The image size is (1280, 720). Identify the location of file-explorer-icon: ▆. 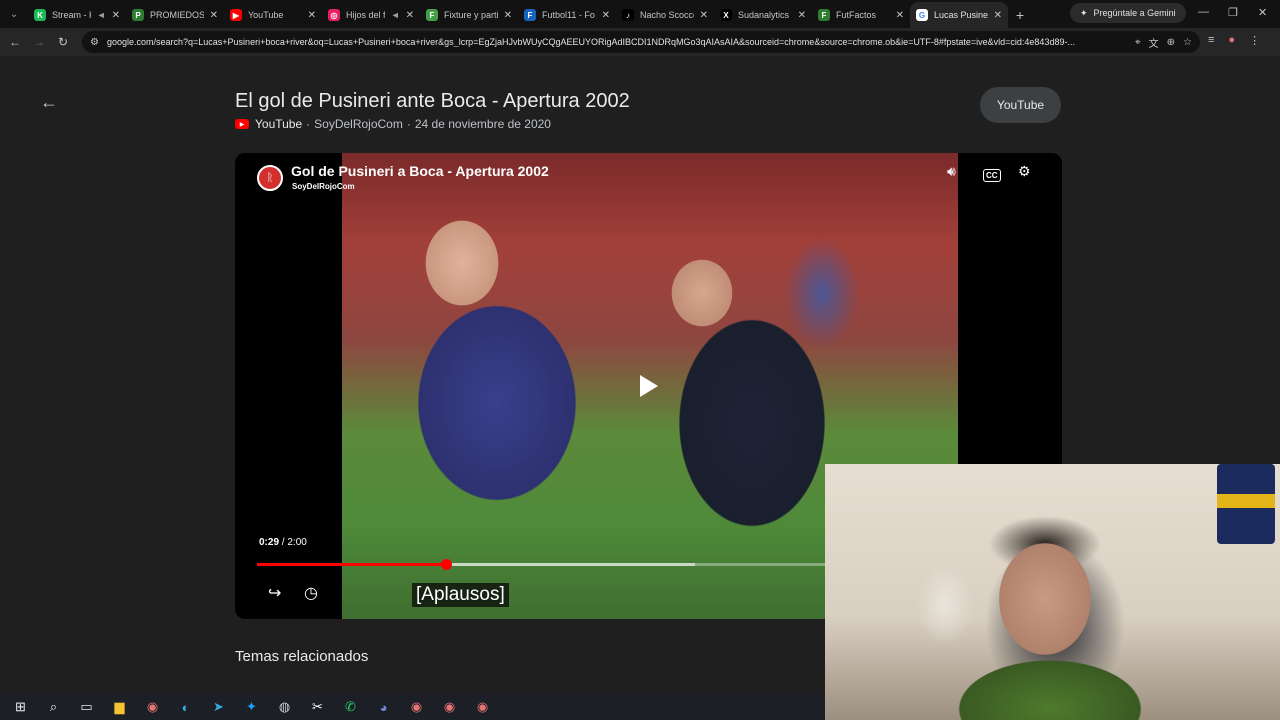
(119, 707).